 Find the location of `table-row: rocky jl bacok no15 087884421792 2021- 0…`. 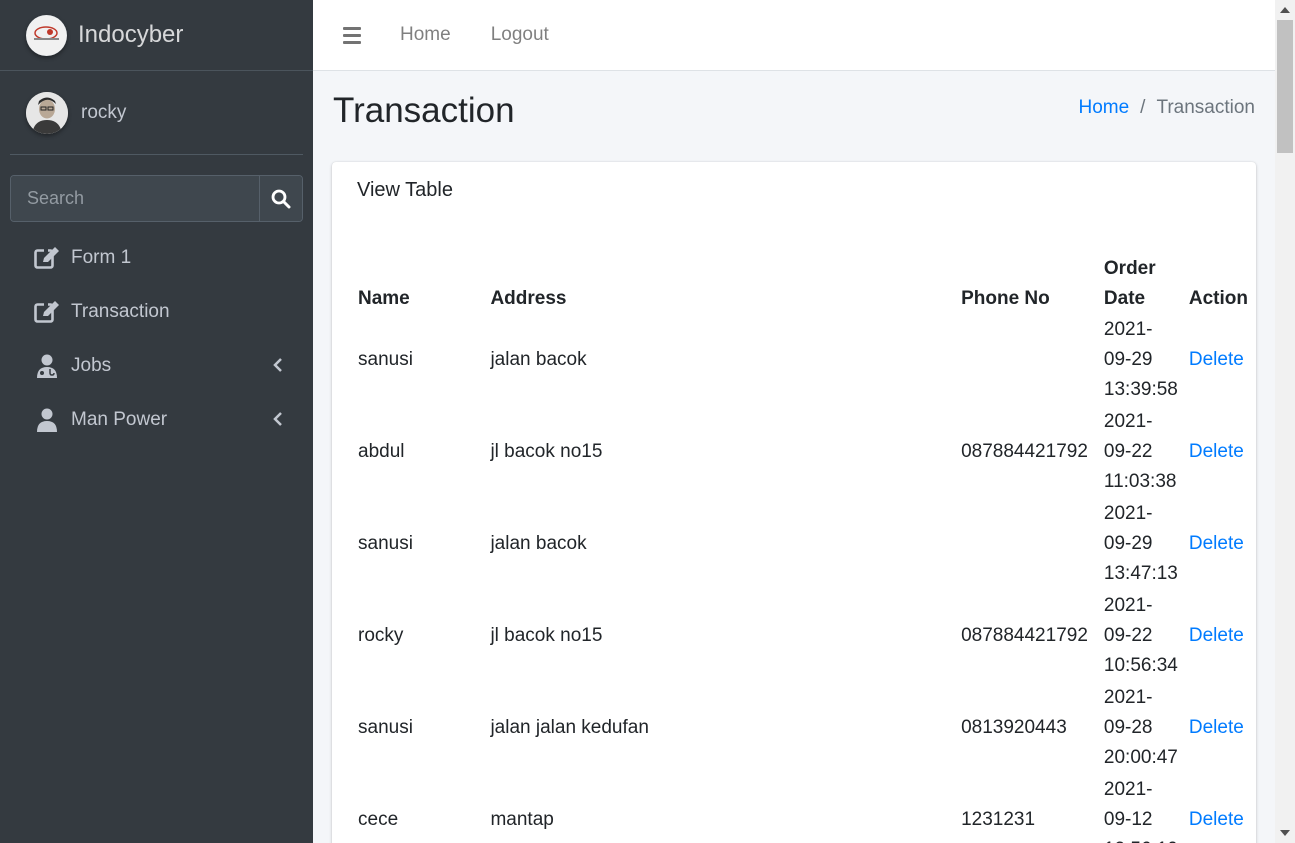

table-row: rocky jl bacok no15 087884421792 2021- 0… is located at coordinates (803, 636).